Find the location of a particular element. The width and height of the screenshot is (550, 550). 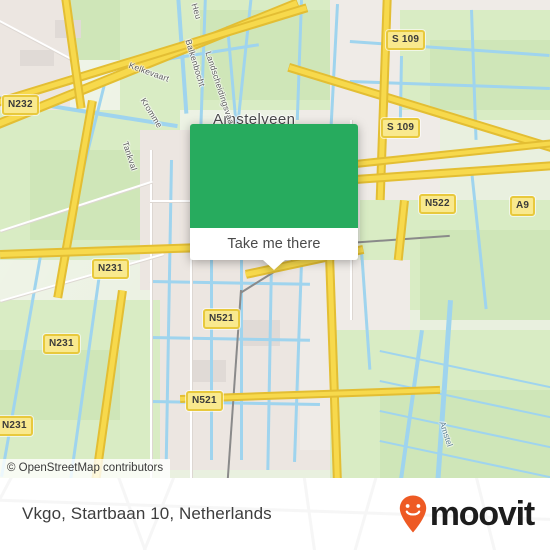

moovit-wordmark: moovit is located at coordinates (482, 514).